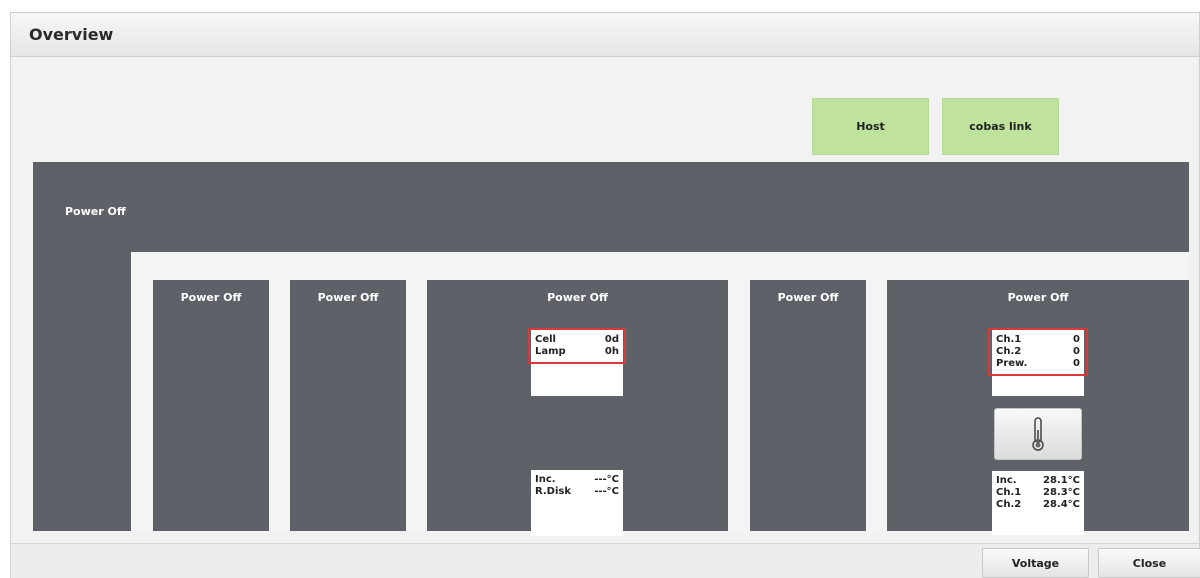 The height and width of the screenshot is (578, 1200). I want to click on temperature-info: Inc. ---°C R.Disk ---°C, so click(577, 503).